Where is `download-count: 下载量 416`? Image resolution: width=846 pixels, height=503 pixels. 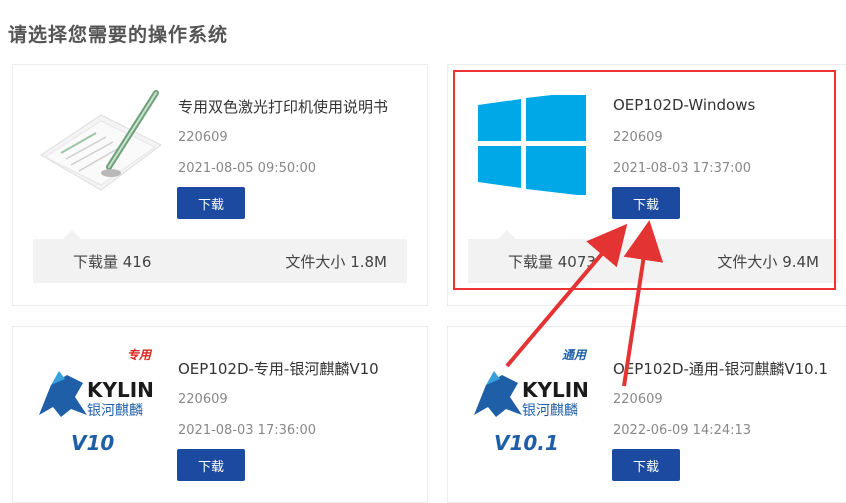
download-count: 下载量 416 is located at coordinates (112, 262).